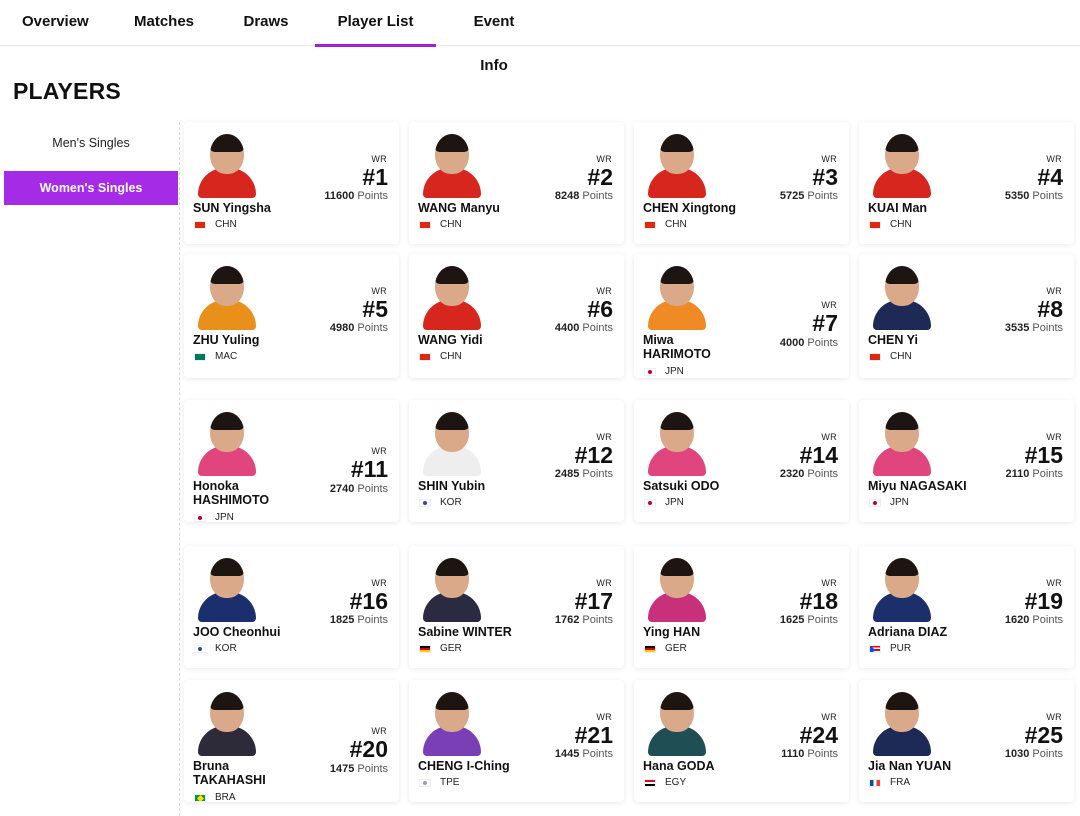 The width and height of the screenshot is (1080, 816). Describe the element at coordinates (91, 143) in the screenshot. I see `sidebar-item-mens-singles: Men's Singles` at that location.